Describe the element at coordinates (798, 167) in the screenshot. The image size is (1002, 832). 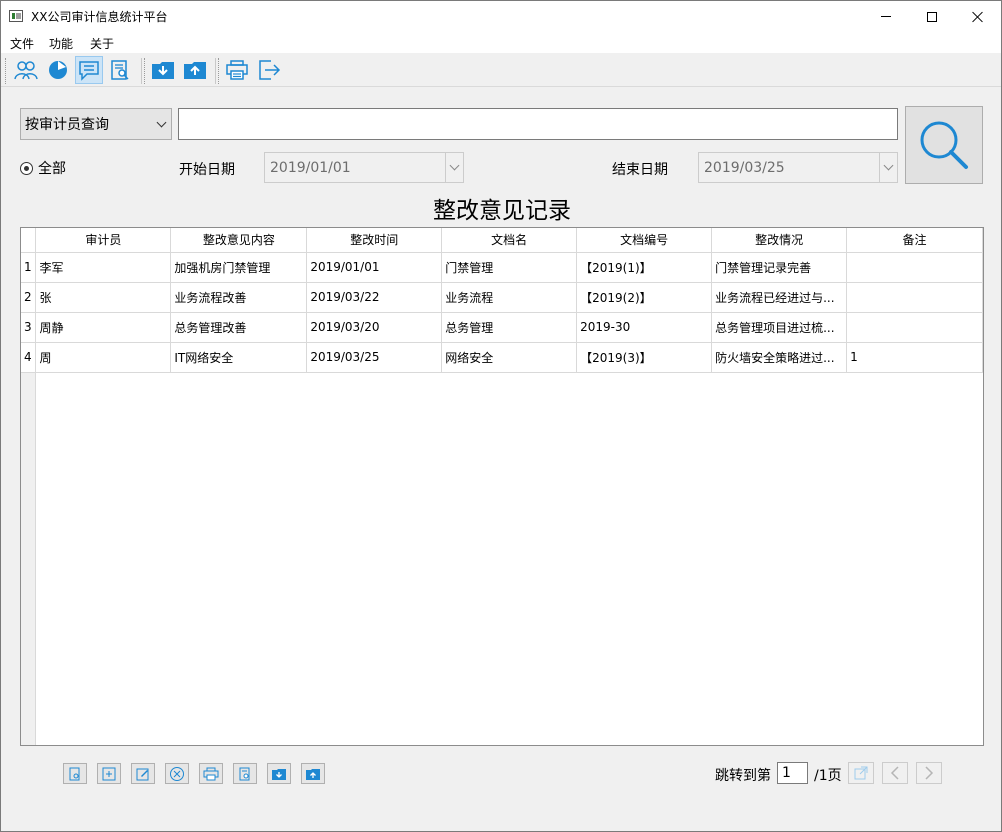
I see `end-date-picker: 2019/03/25` at that location.